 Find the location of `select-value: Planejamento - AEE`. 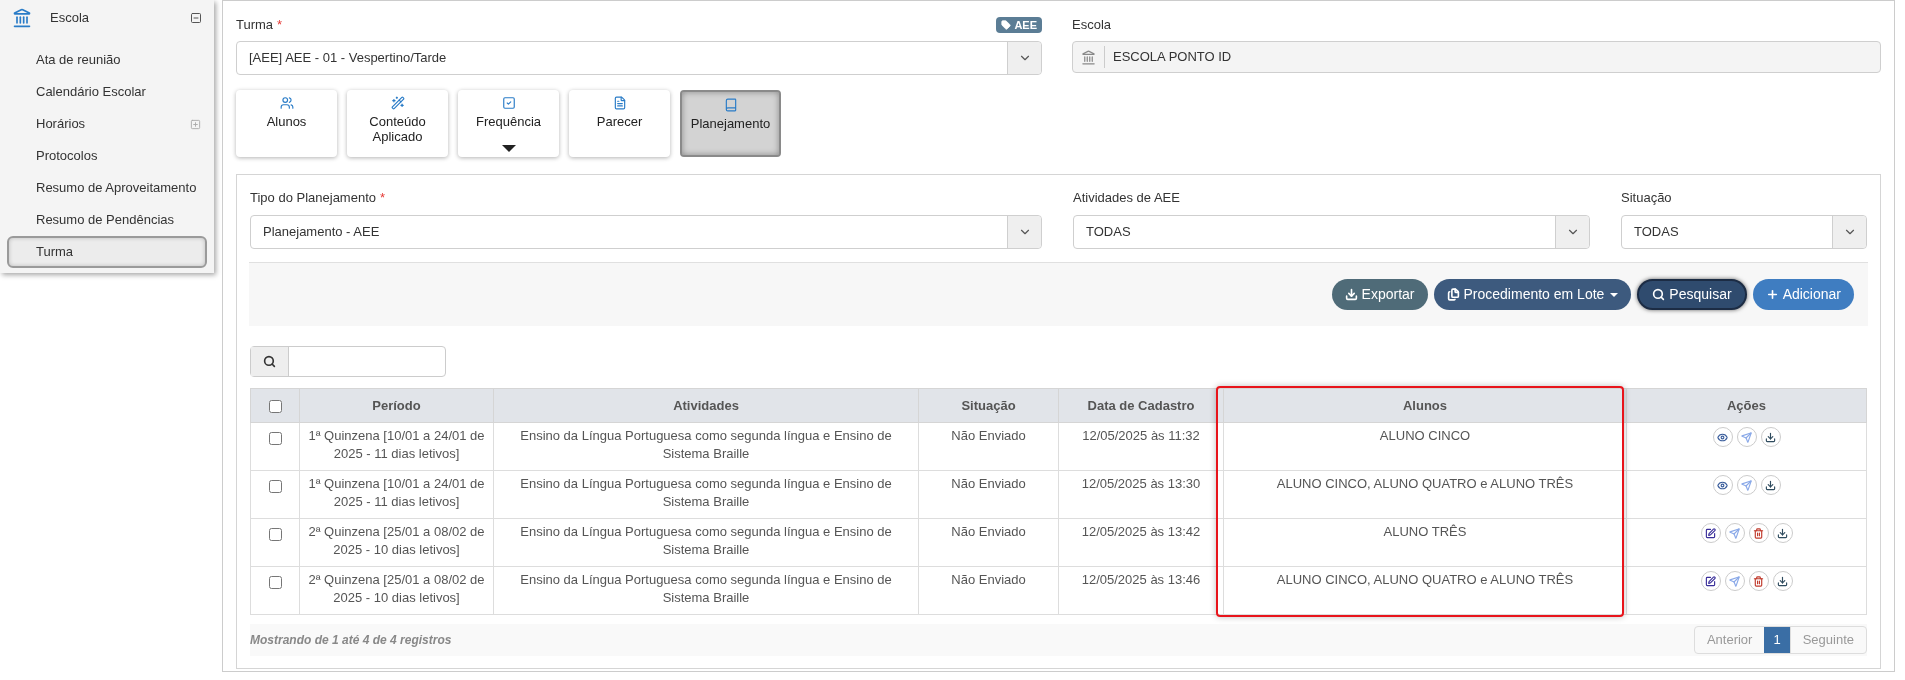

select-value: Planejamento - AEE is located at coordinates (321, 232).